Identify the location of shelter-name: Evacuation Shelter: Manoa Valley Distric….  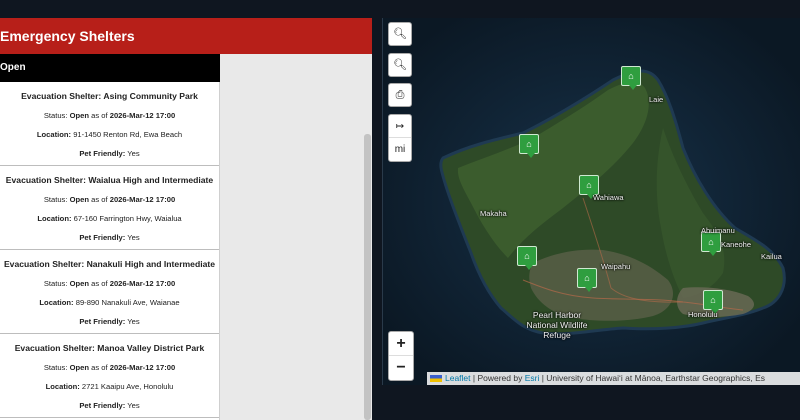
(109, 348).